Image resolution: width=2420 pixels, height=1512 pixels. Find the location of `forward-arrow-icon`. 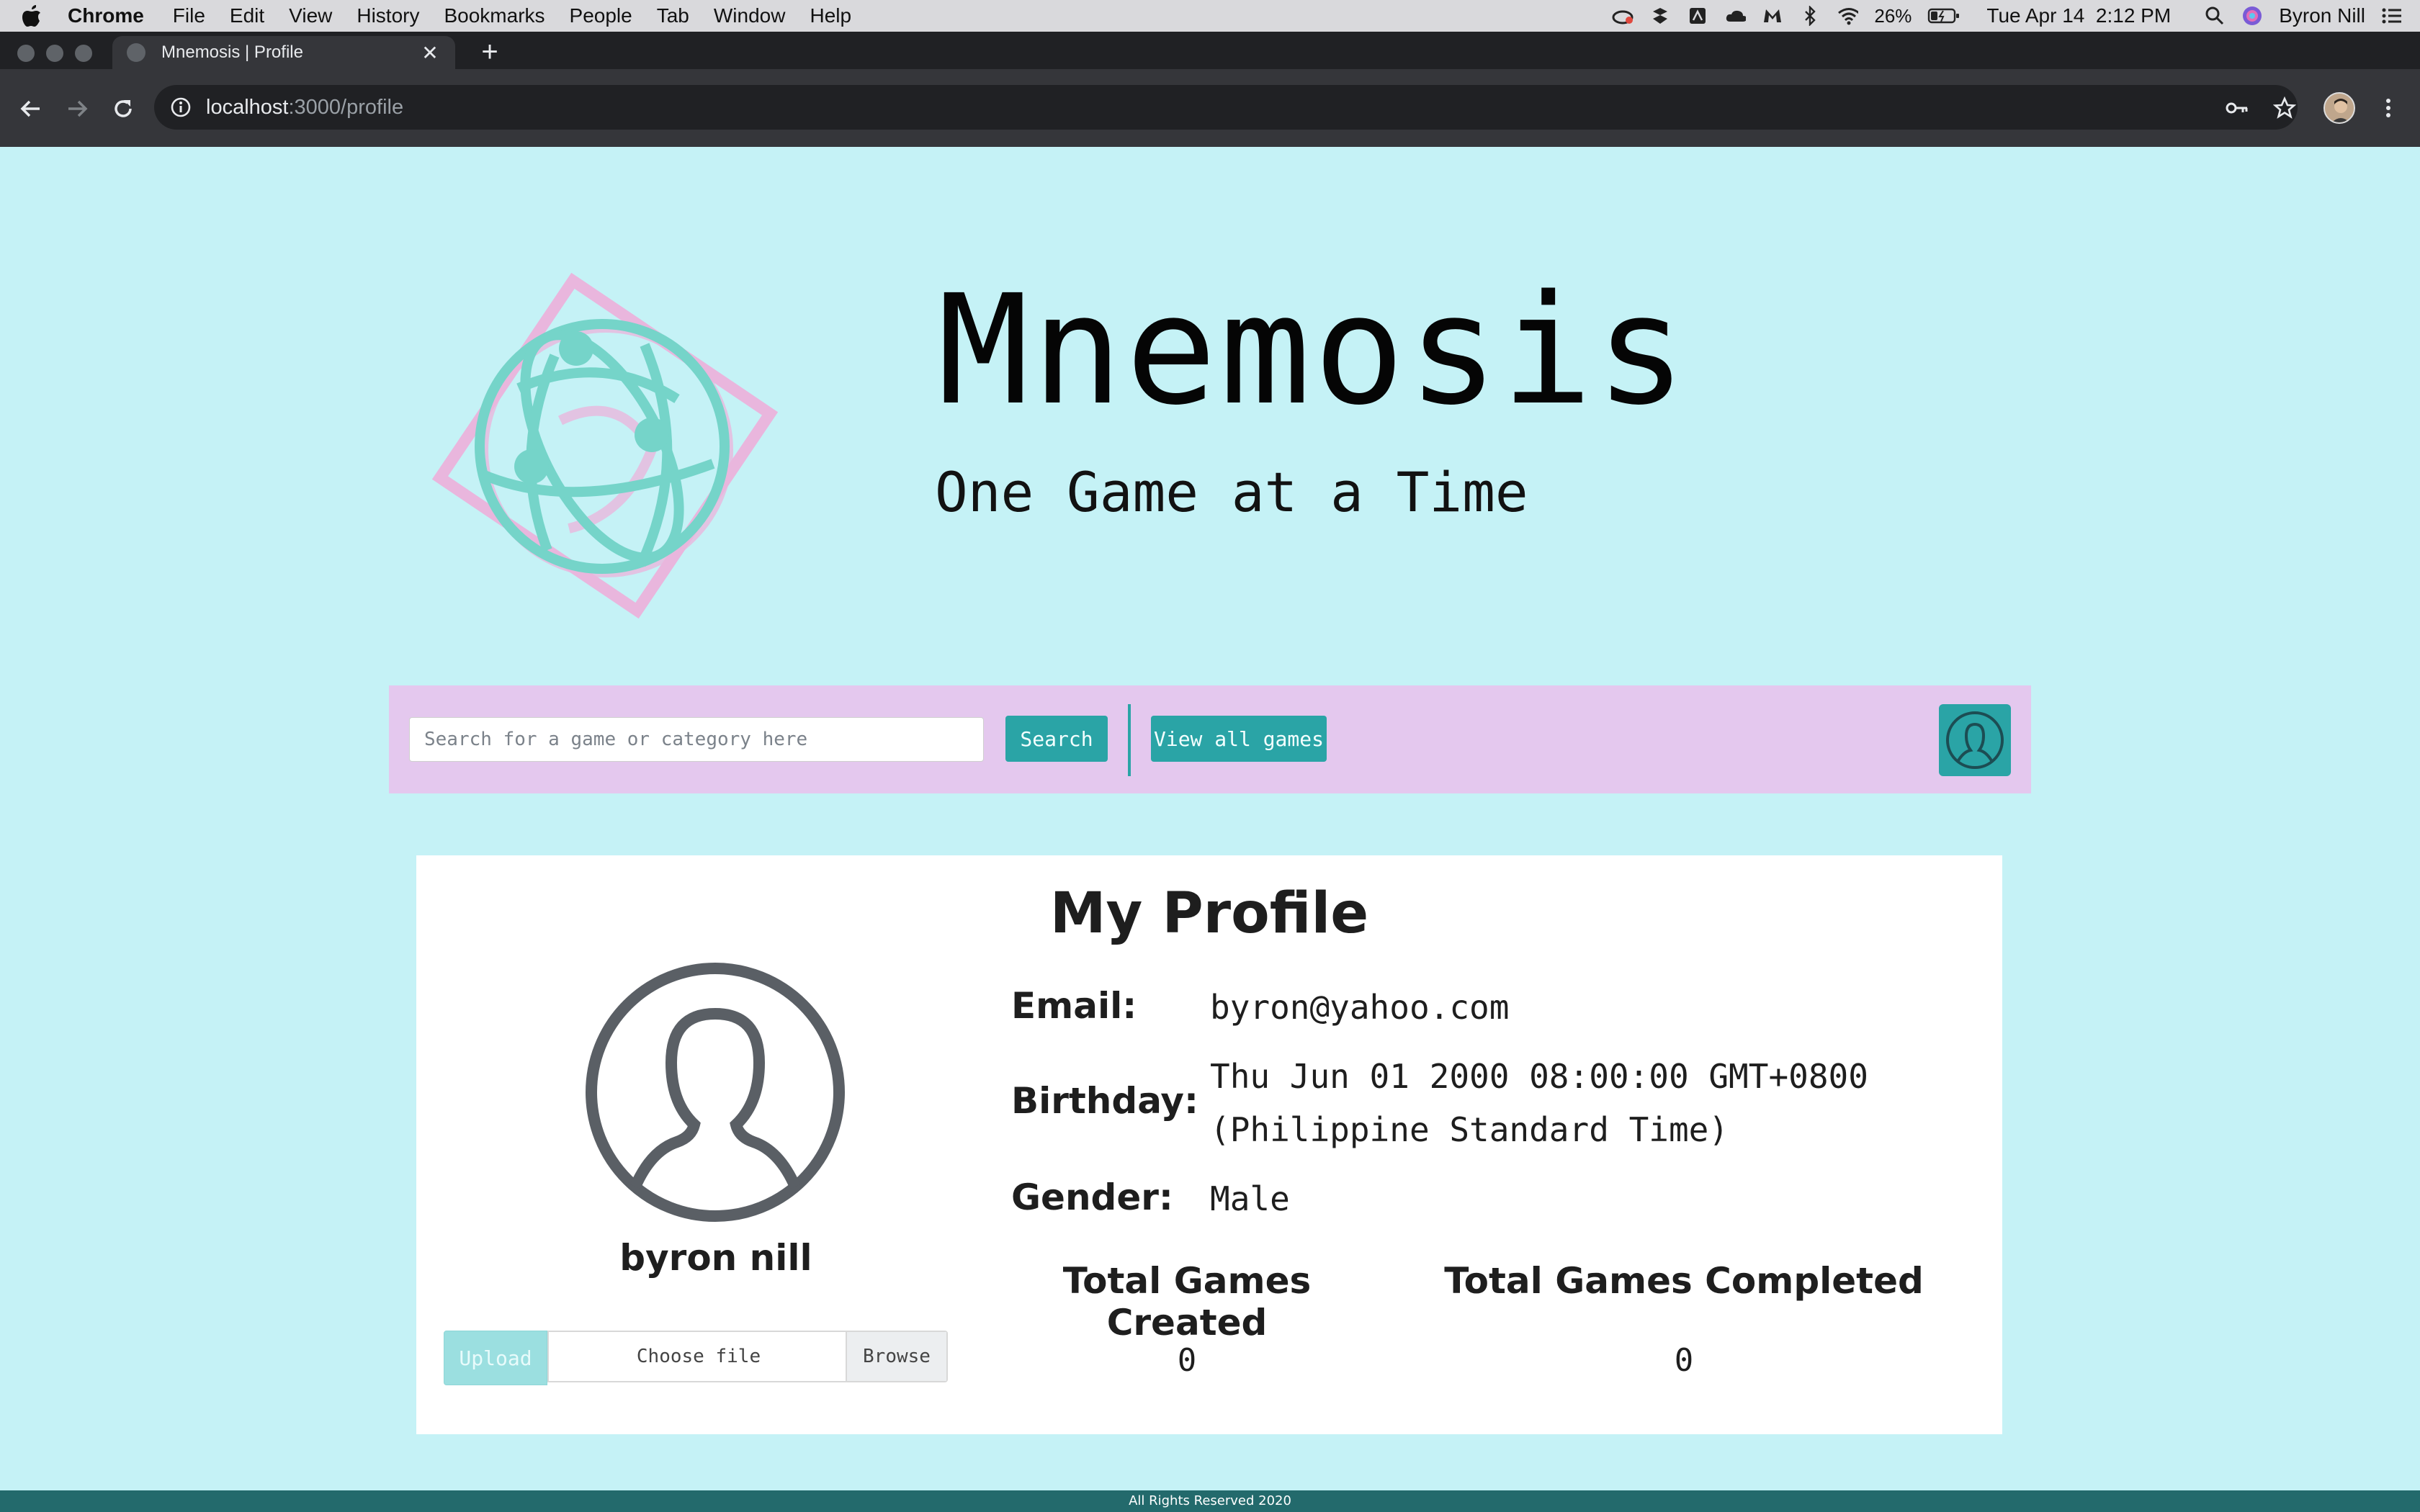

forward-arrow-icon is located at coordinates (77, 109).